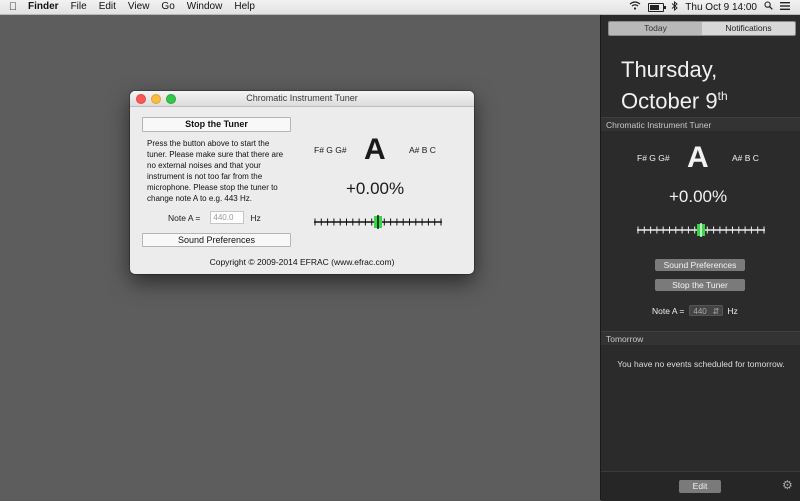  What do you see at coordinates (657, 7) in the screenshot?
I see `battery-icon` at bounding box center [657, 7].